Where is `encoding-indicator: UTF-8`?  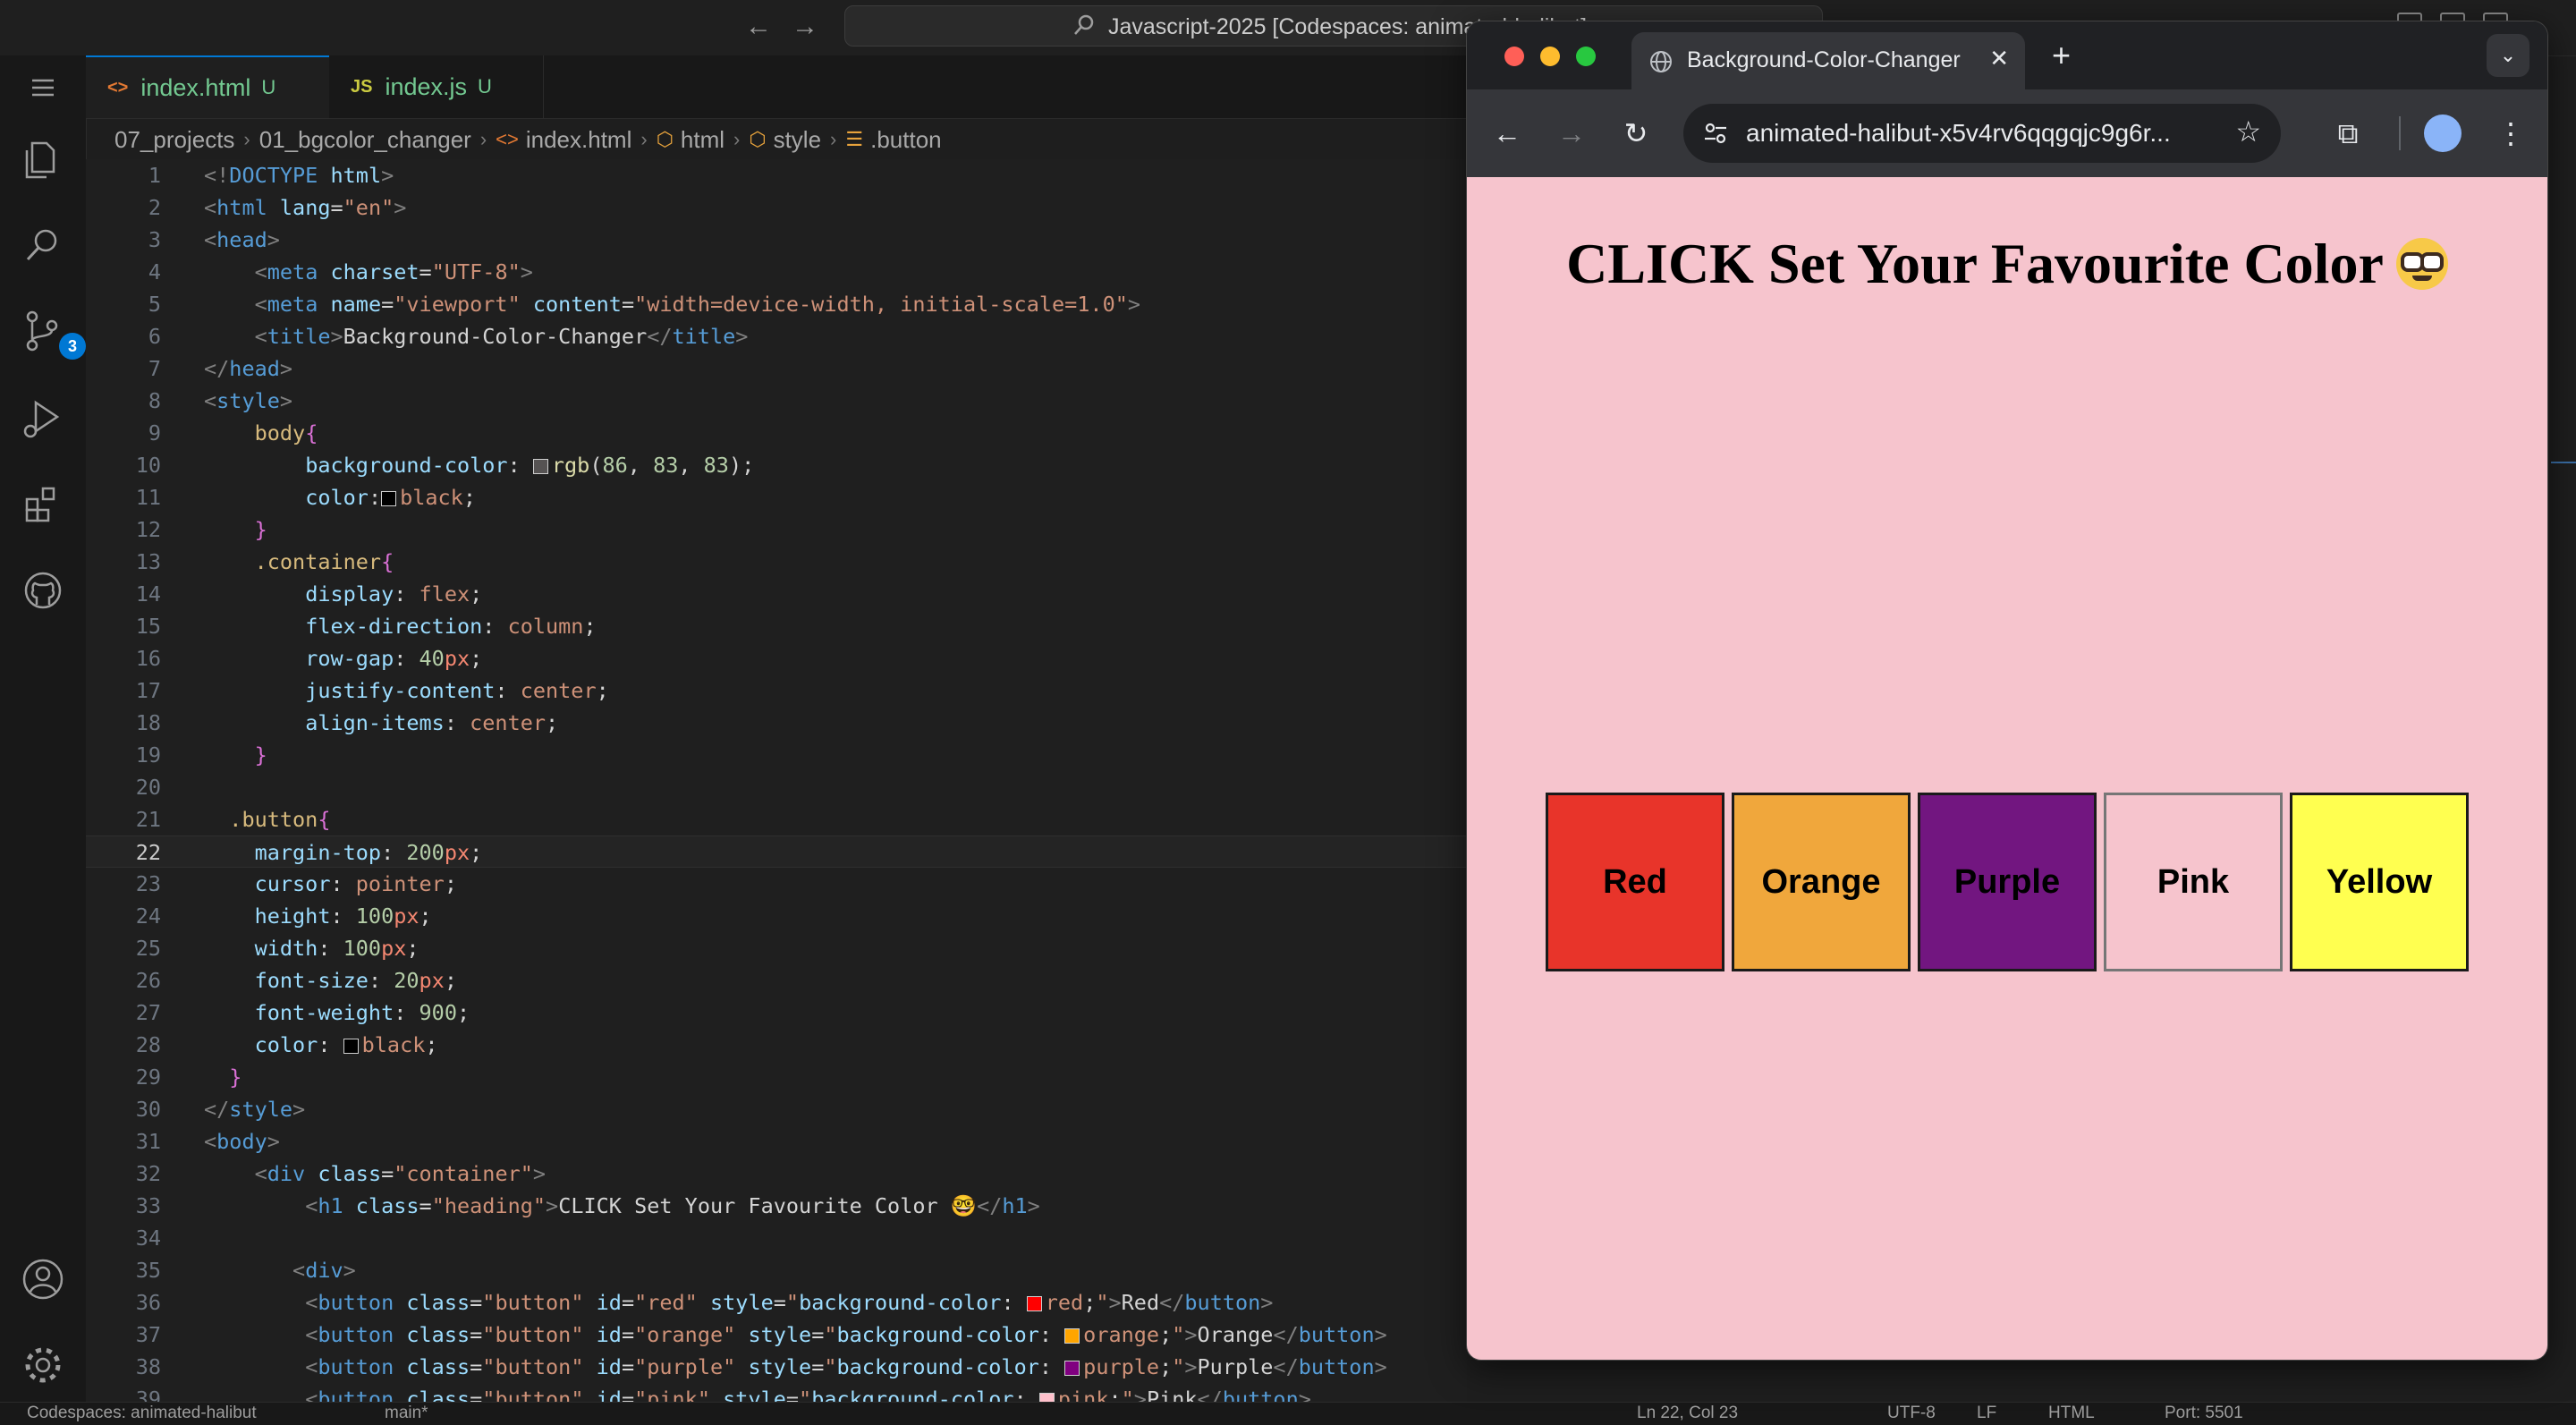
encoding-indicator: UTF-8 is located at coordinates (1911, 1413).